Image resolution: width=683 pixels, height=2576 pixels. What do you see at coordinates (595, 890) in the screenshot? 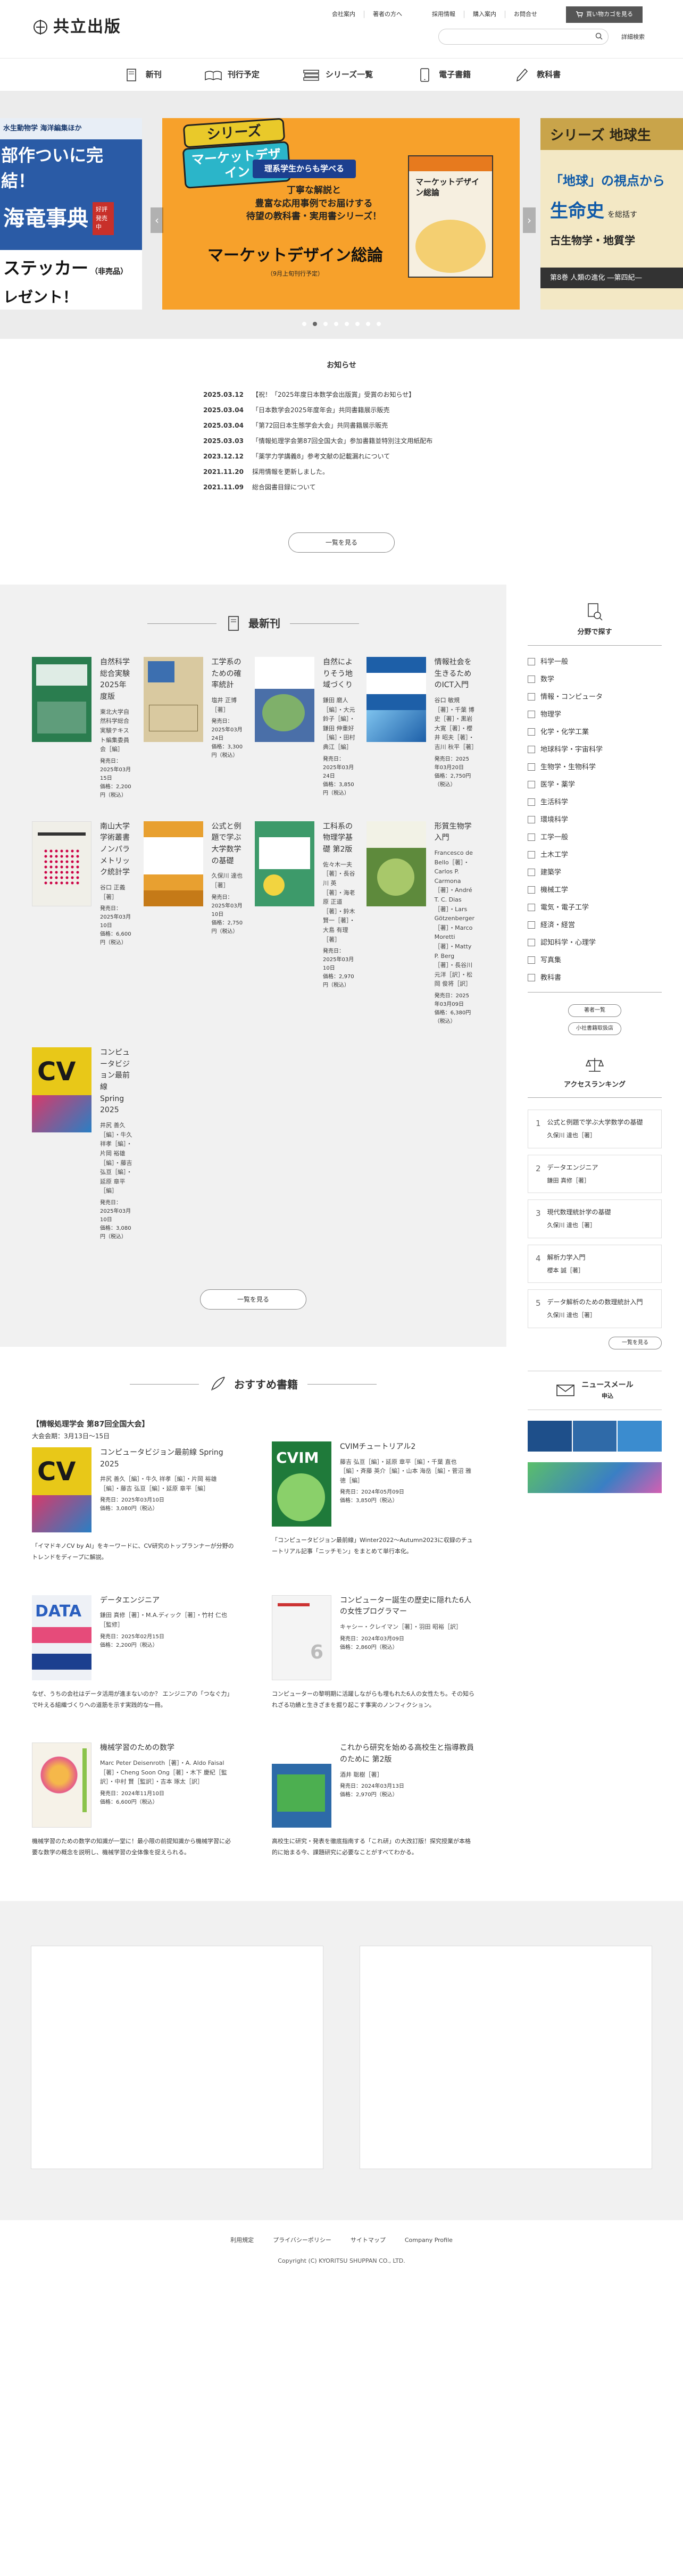
I see `field-item: 機械工学` at bounding box center [595, 890].